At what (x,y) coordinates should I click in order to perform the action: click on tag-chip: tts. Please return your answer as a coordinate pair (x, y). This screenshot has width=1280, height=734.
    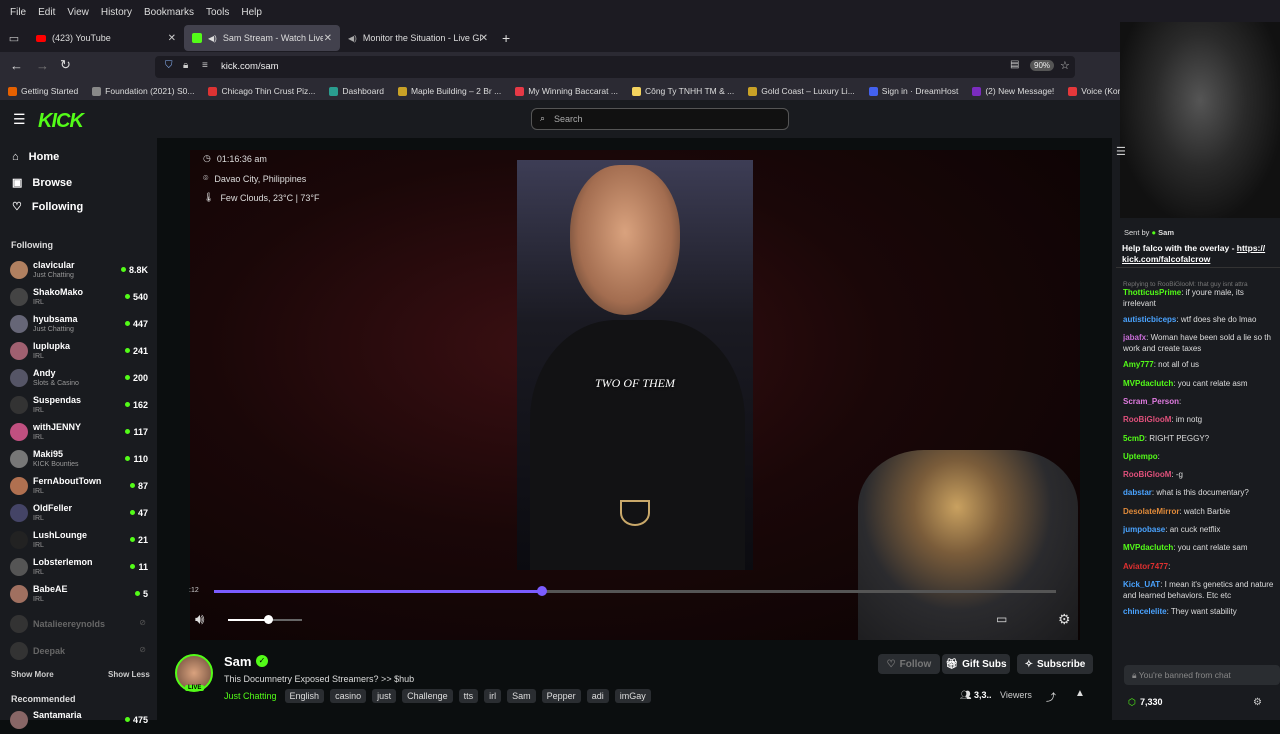
    Looking at the image, I should click on (468, 696).